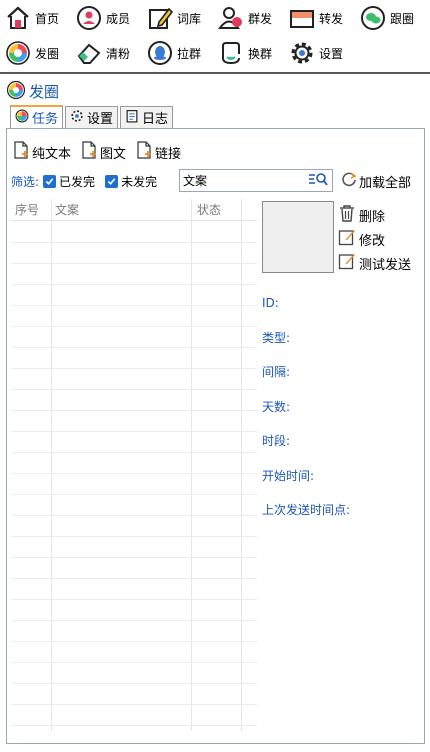  I want to click on add-link-button: 链接, so click(158, 152).